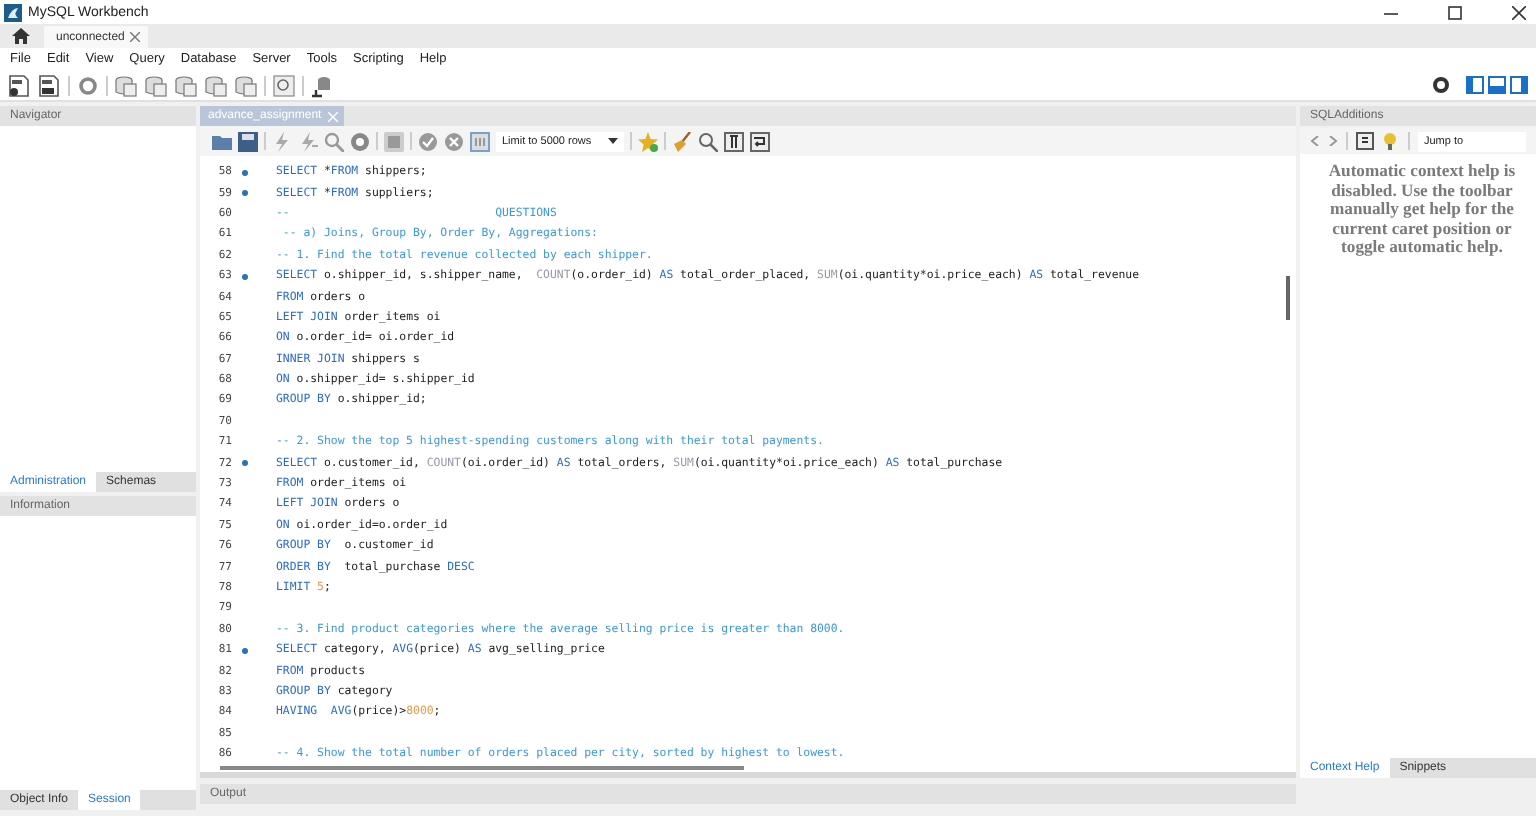  I want to click on toggle-icon, so click(480, 141).